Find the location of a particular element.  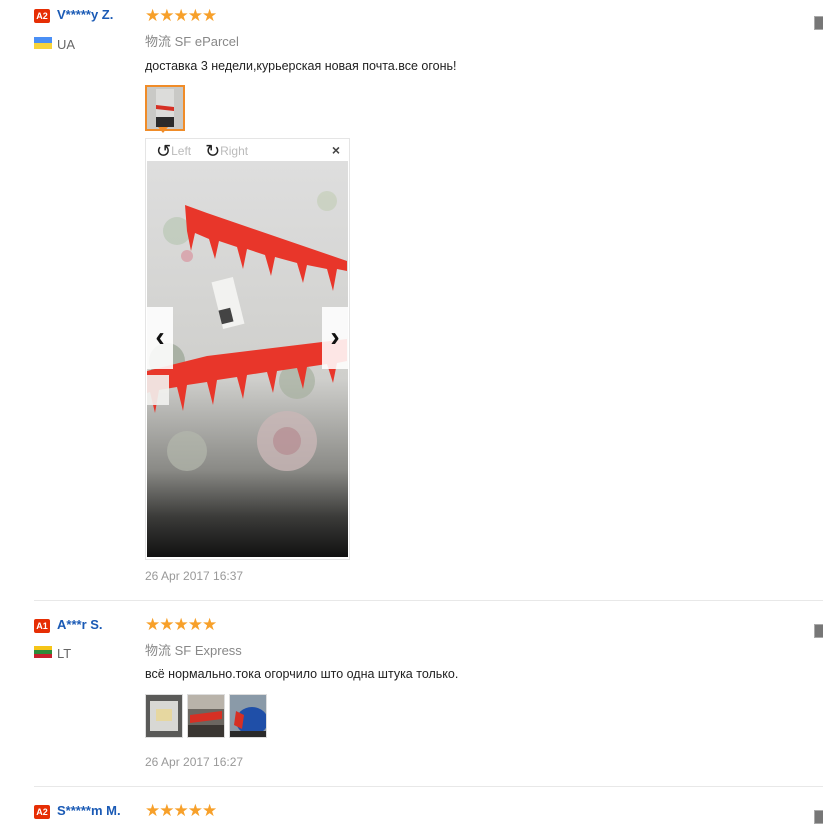

review-date: 26 Apr 2017 16:37 is located at coordinates (194, 576).